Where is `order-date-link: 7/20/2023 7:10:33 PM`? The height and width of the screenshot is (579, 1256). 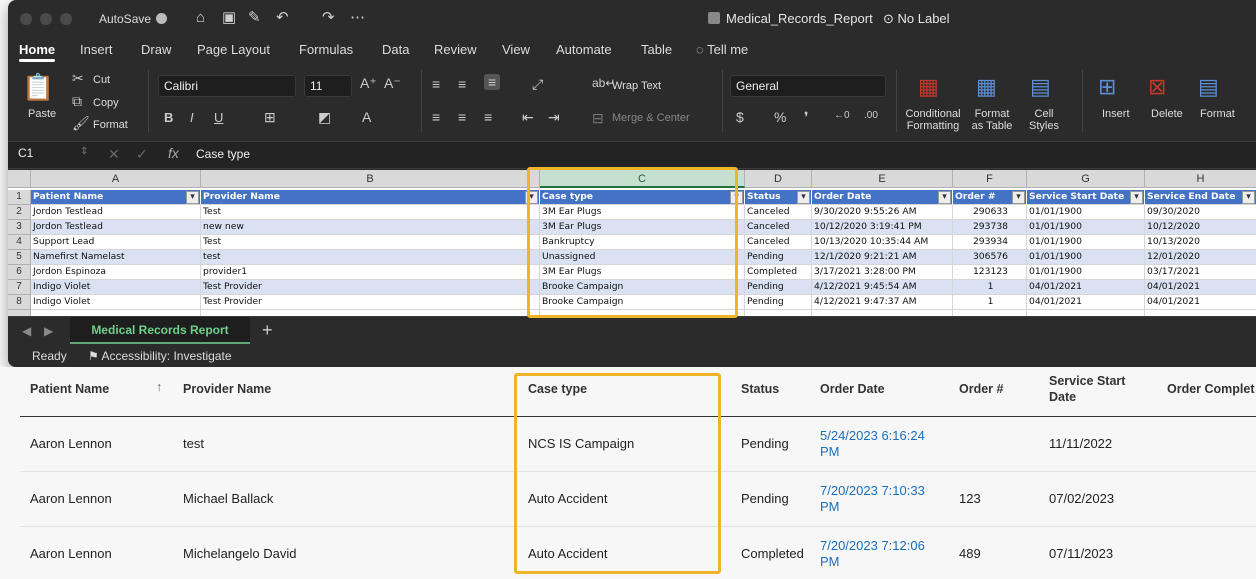 order-date-link: 7/20/2023 7:10:33 PM is located at coordinates (878, 499).